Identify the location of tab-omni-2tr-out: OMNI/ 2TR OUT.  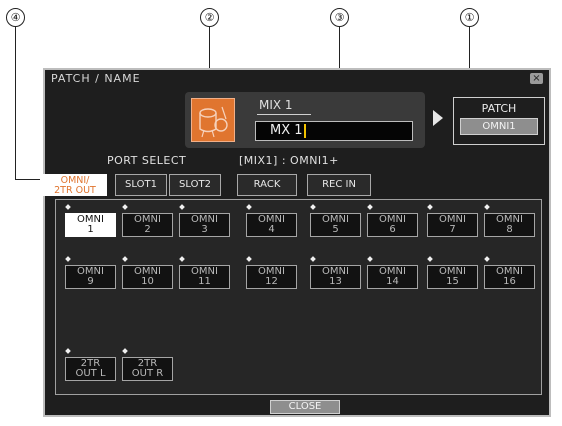
(75, 185).